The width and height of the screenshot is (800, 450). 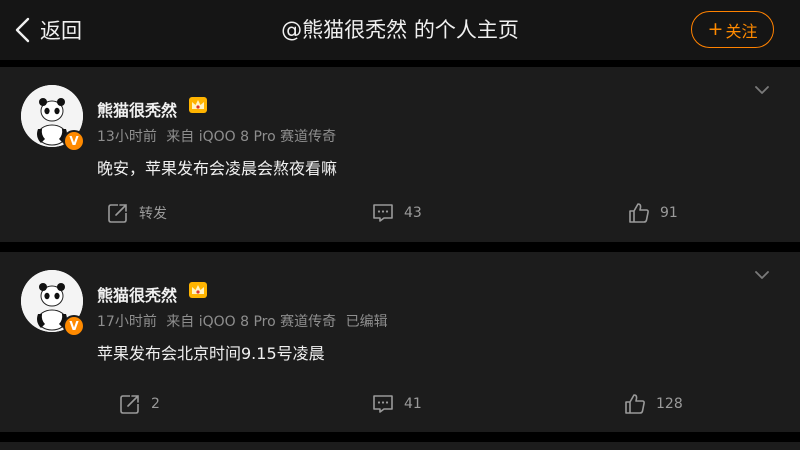 What do you see at coordinates (127, 322) in the screenshot?
I see `post-time: 17小时前` at bounding box center [127, 322].